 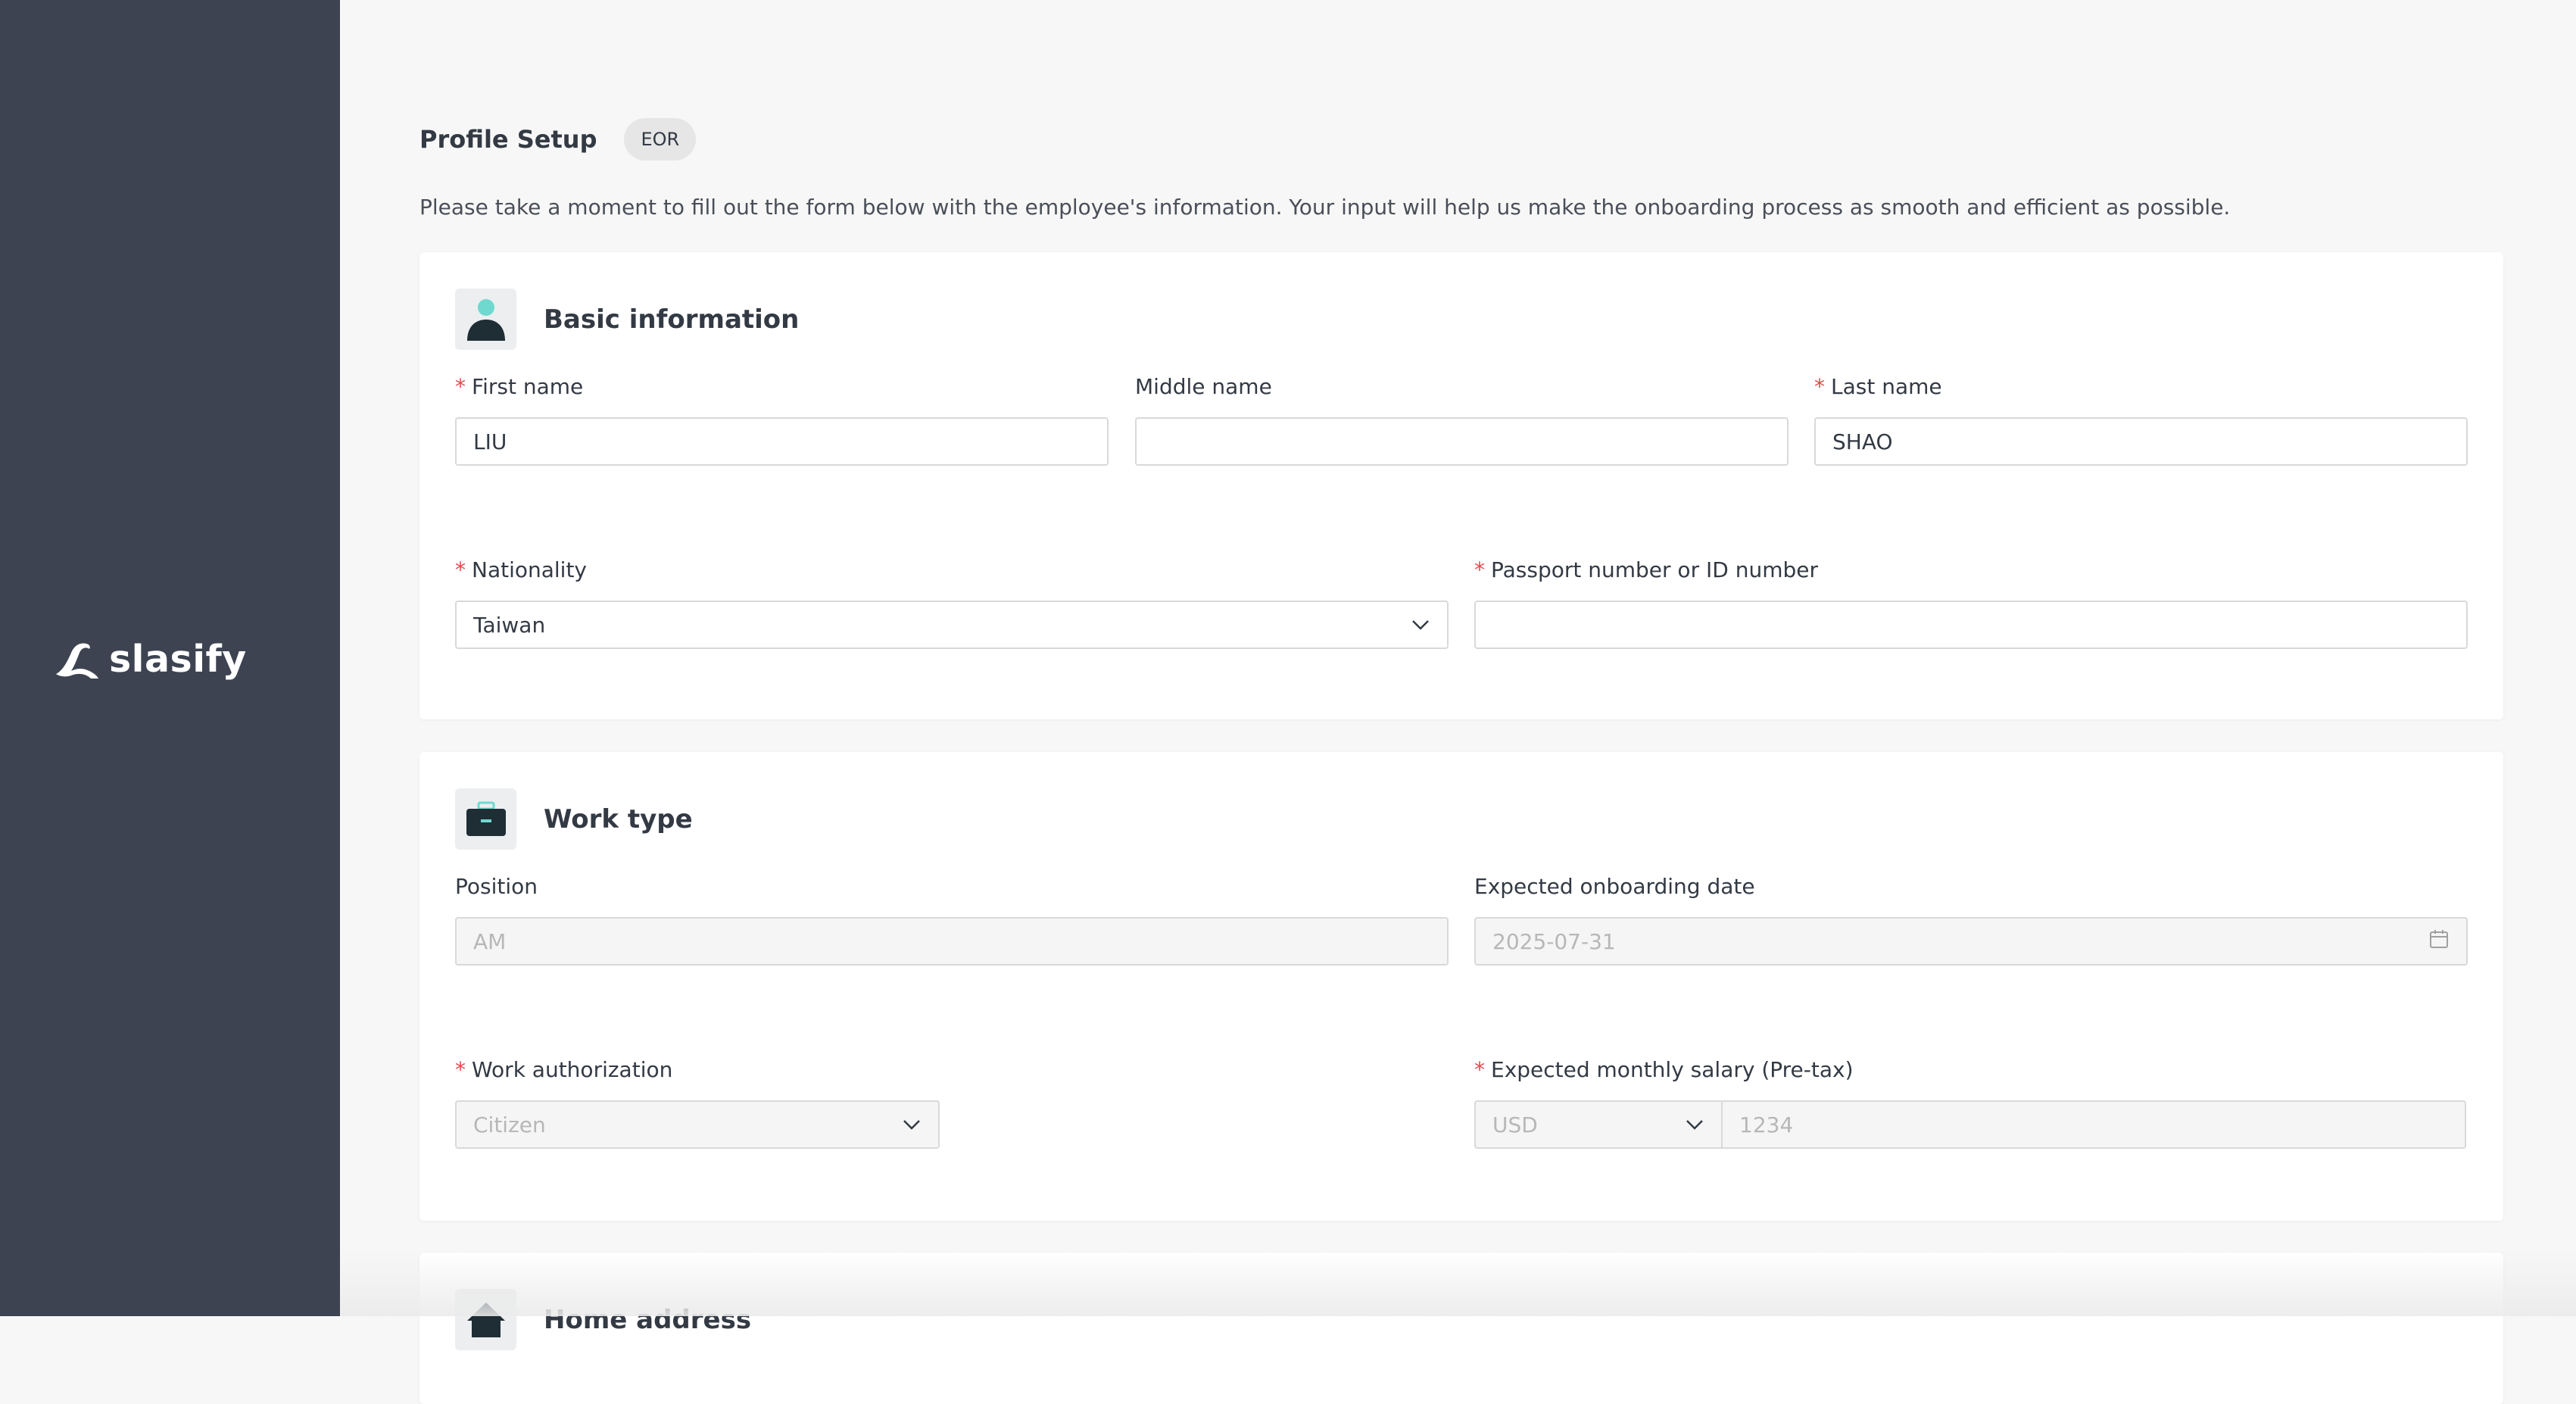 What do you see at coordinates (1614, 887) in the screenshot?
I see `onboarding-date-label: Expected onboarding date` at bounding box center [1614, 887].